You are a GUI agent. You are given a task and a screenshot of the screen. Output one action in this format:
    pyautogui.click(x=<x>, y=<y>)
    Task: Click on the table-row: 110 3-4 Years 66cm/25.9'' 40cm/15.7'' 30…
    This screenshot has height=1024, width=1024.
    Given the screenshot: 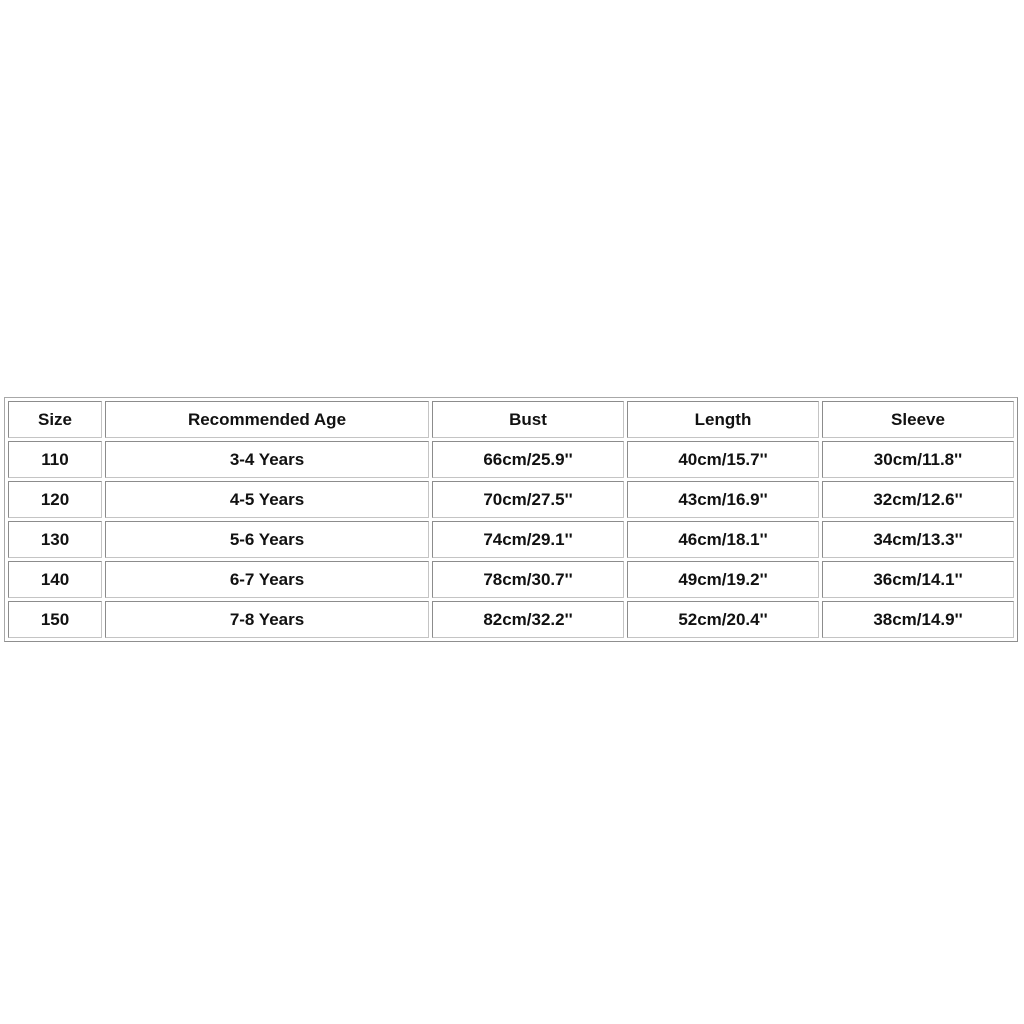 What is the action you would take?
    pyautogui.click(x=511, y=459)
    